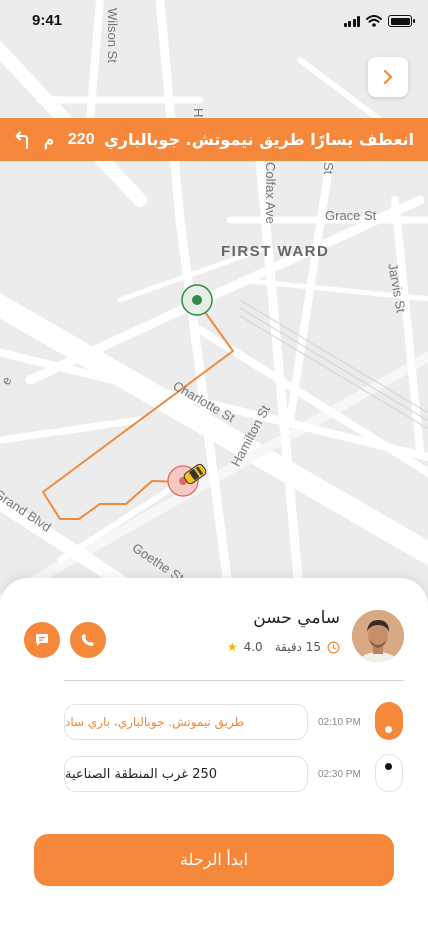 The width and height of the screenshot is (428, 926). I want to click on turn-distance: م 220, so click(69, 140).